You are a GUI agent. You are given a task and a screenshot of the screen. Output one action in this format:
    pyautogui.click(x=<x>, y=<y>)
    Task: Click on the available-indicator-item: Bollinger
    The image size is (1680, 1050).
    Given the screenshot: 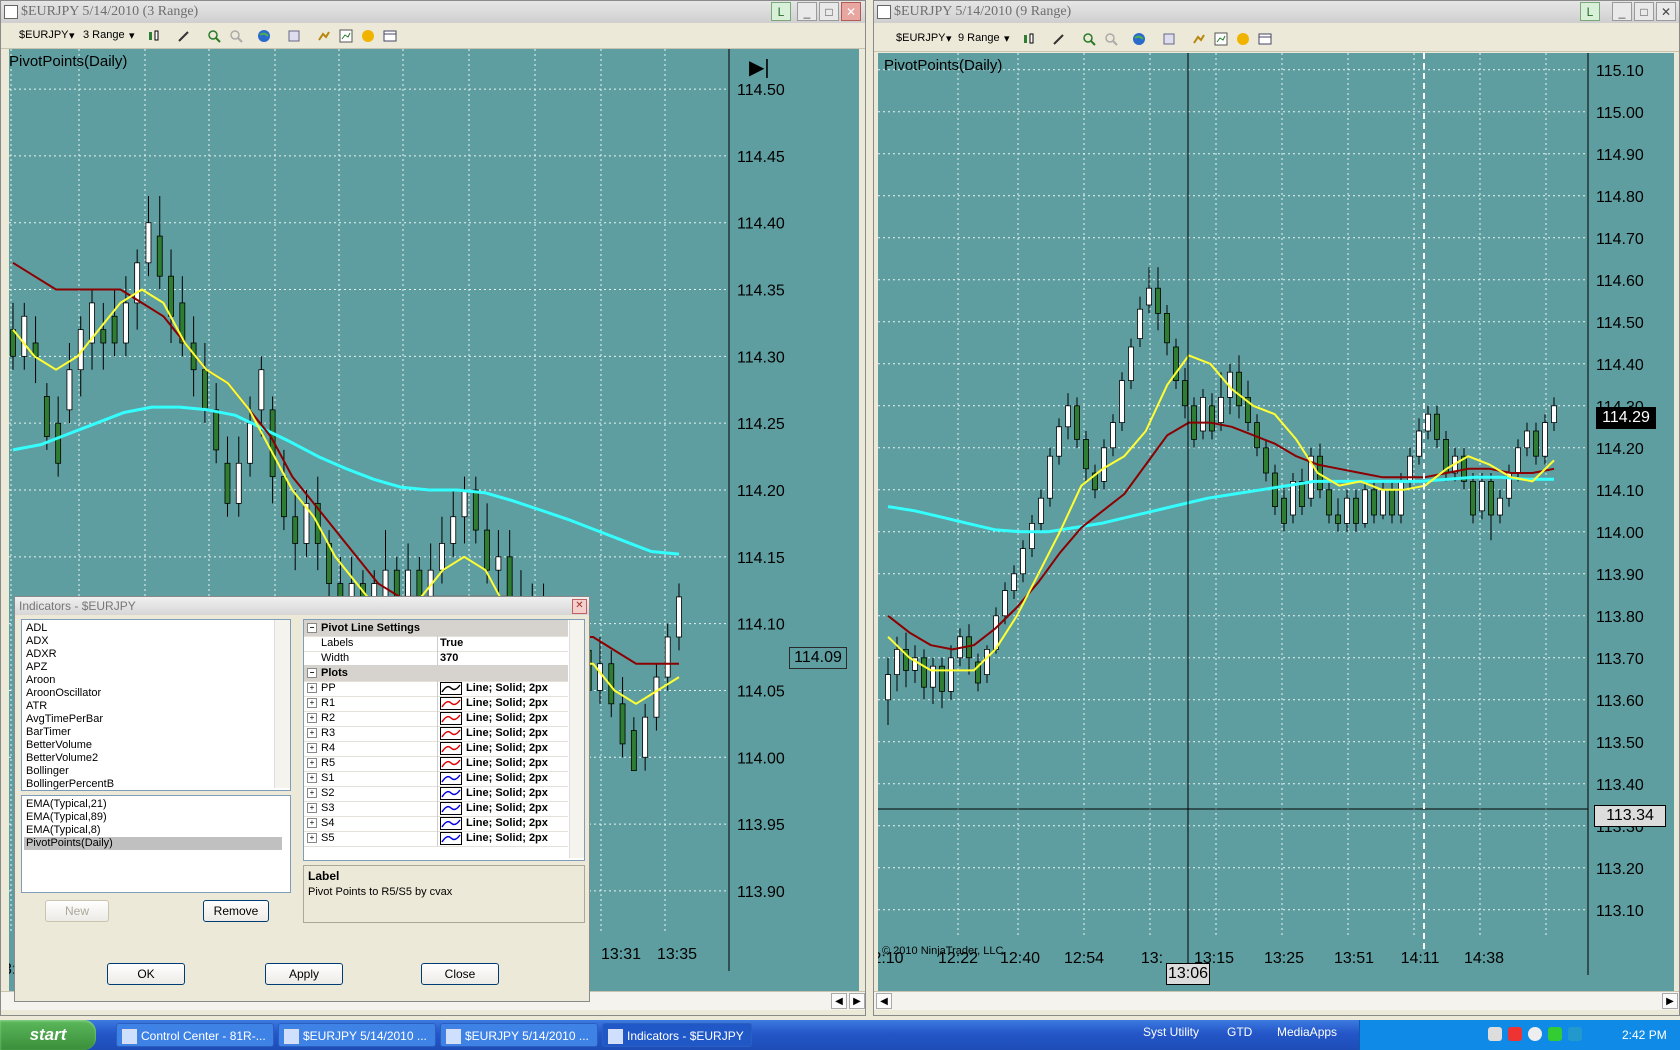 What is the action you would take?
    pyautogui.click(x=47, y=771)
    